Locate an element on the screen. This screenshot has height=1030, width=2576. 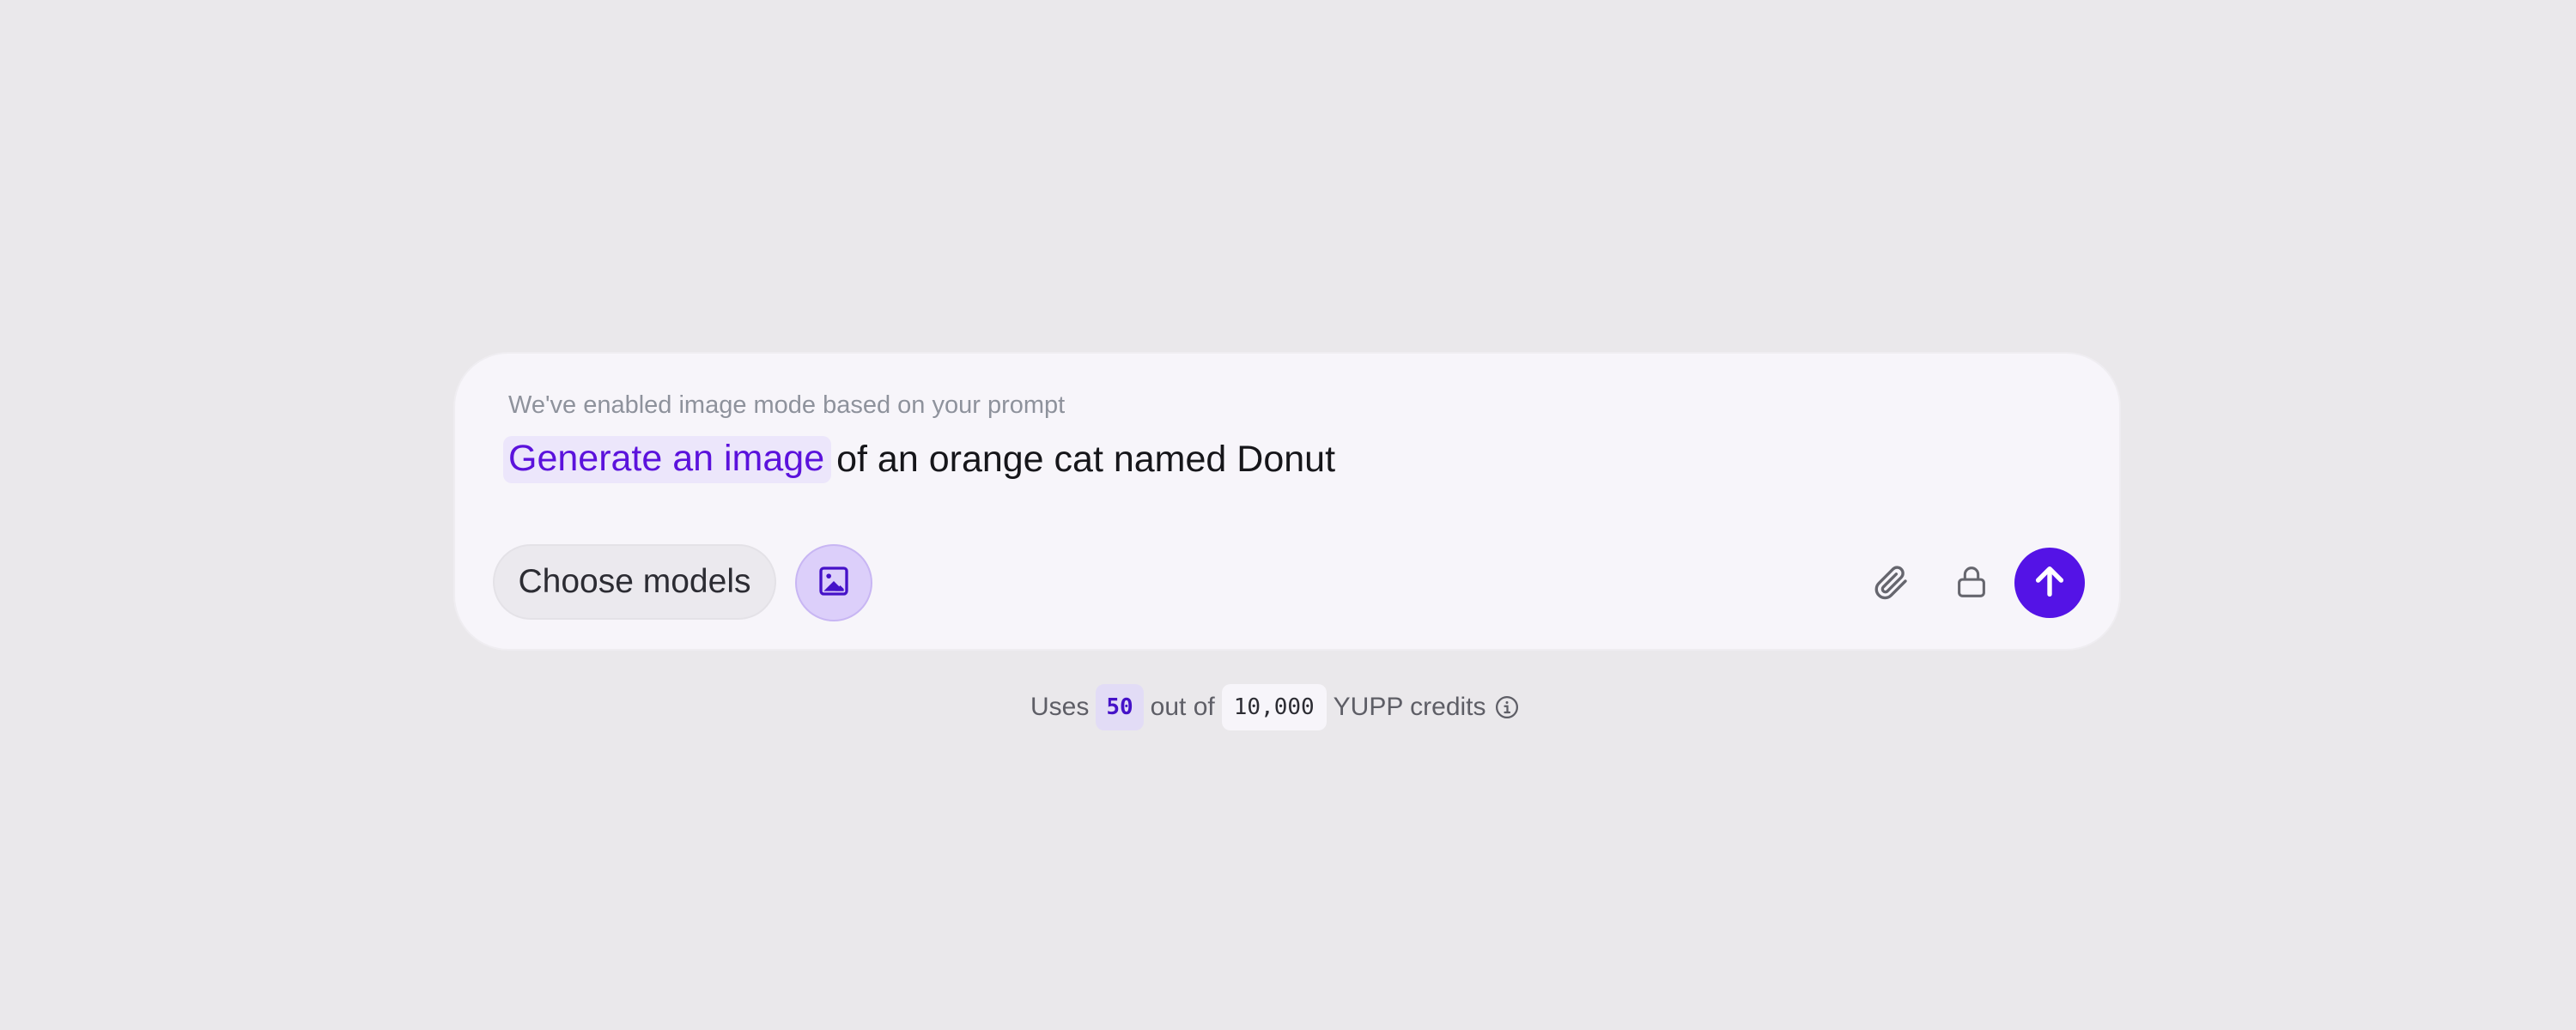
private-mode-button is located at coordinates (1972, 583).